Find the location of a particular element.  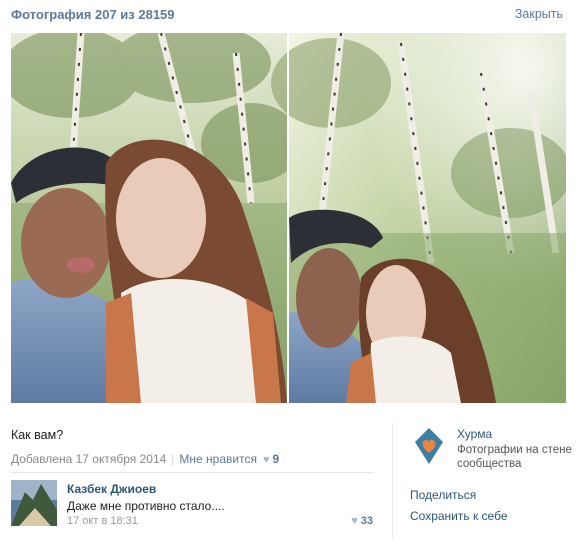

group-info: Хурма Фотографии на стене сообщества is located at coordinates (494, 450).